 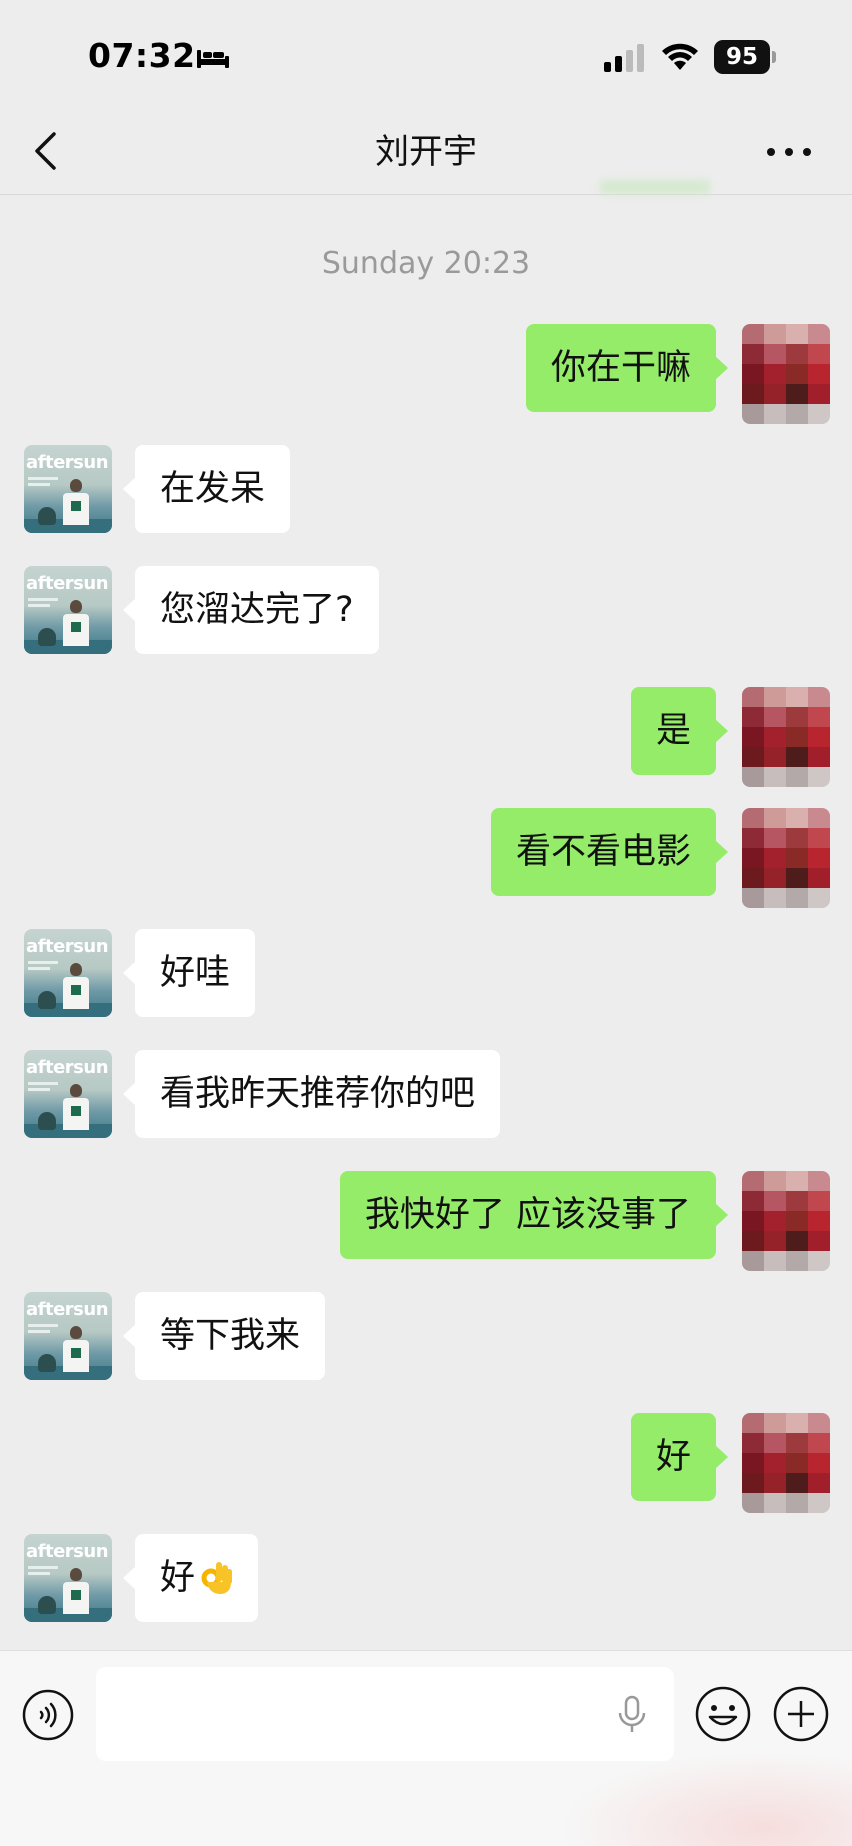 I want to click on message-bubble: 好哇, so click(x=189, y=973).